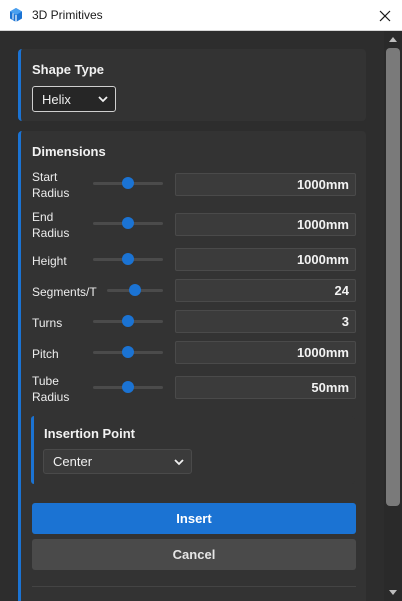  I want to click on end-radius-input: 1000mm, so click(265, 224).